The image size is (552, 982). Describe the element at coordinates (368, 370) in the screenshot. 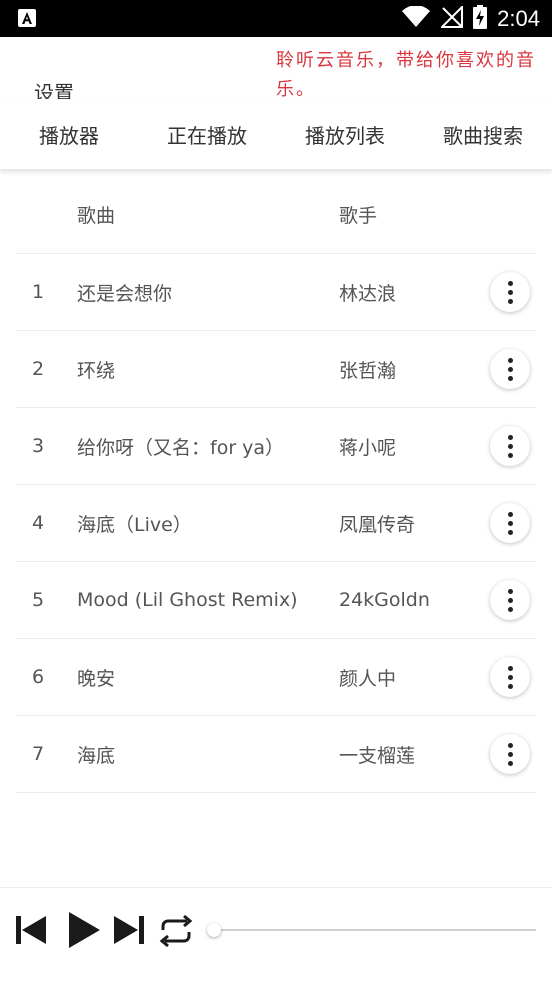

I see `song-artist: 张哲瀚` at that location.